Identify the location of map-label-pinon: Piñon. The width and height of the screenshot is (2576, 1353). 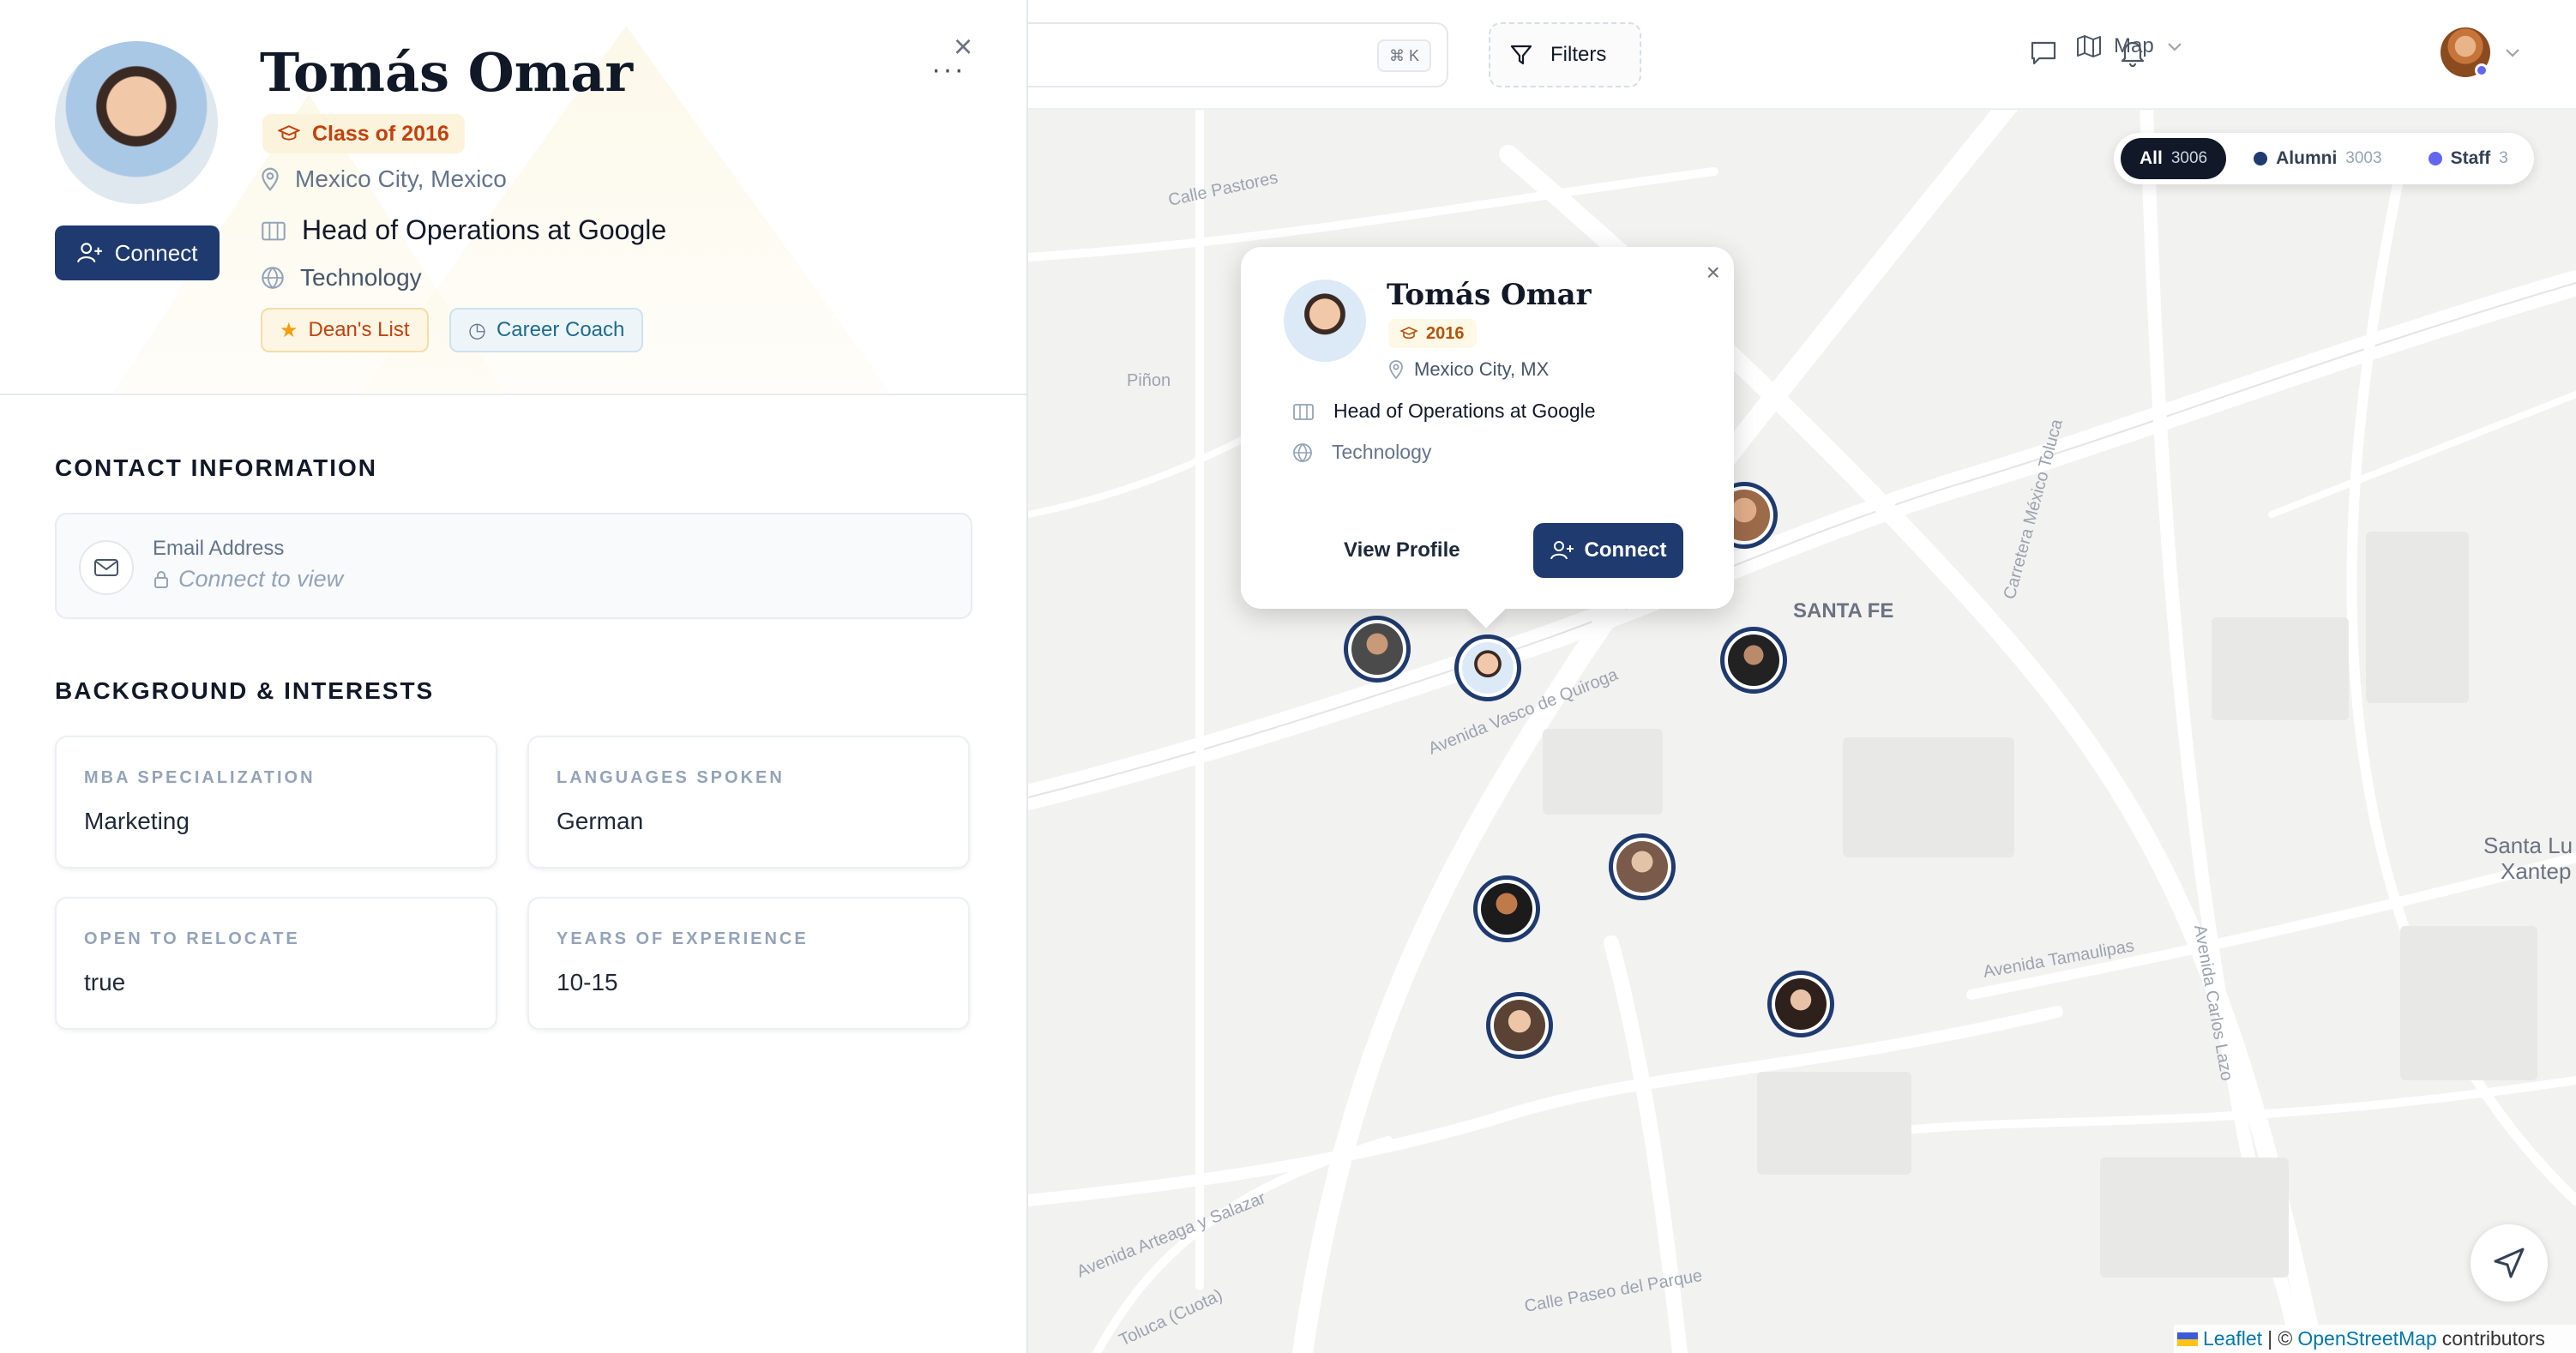
(1149, 380).